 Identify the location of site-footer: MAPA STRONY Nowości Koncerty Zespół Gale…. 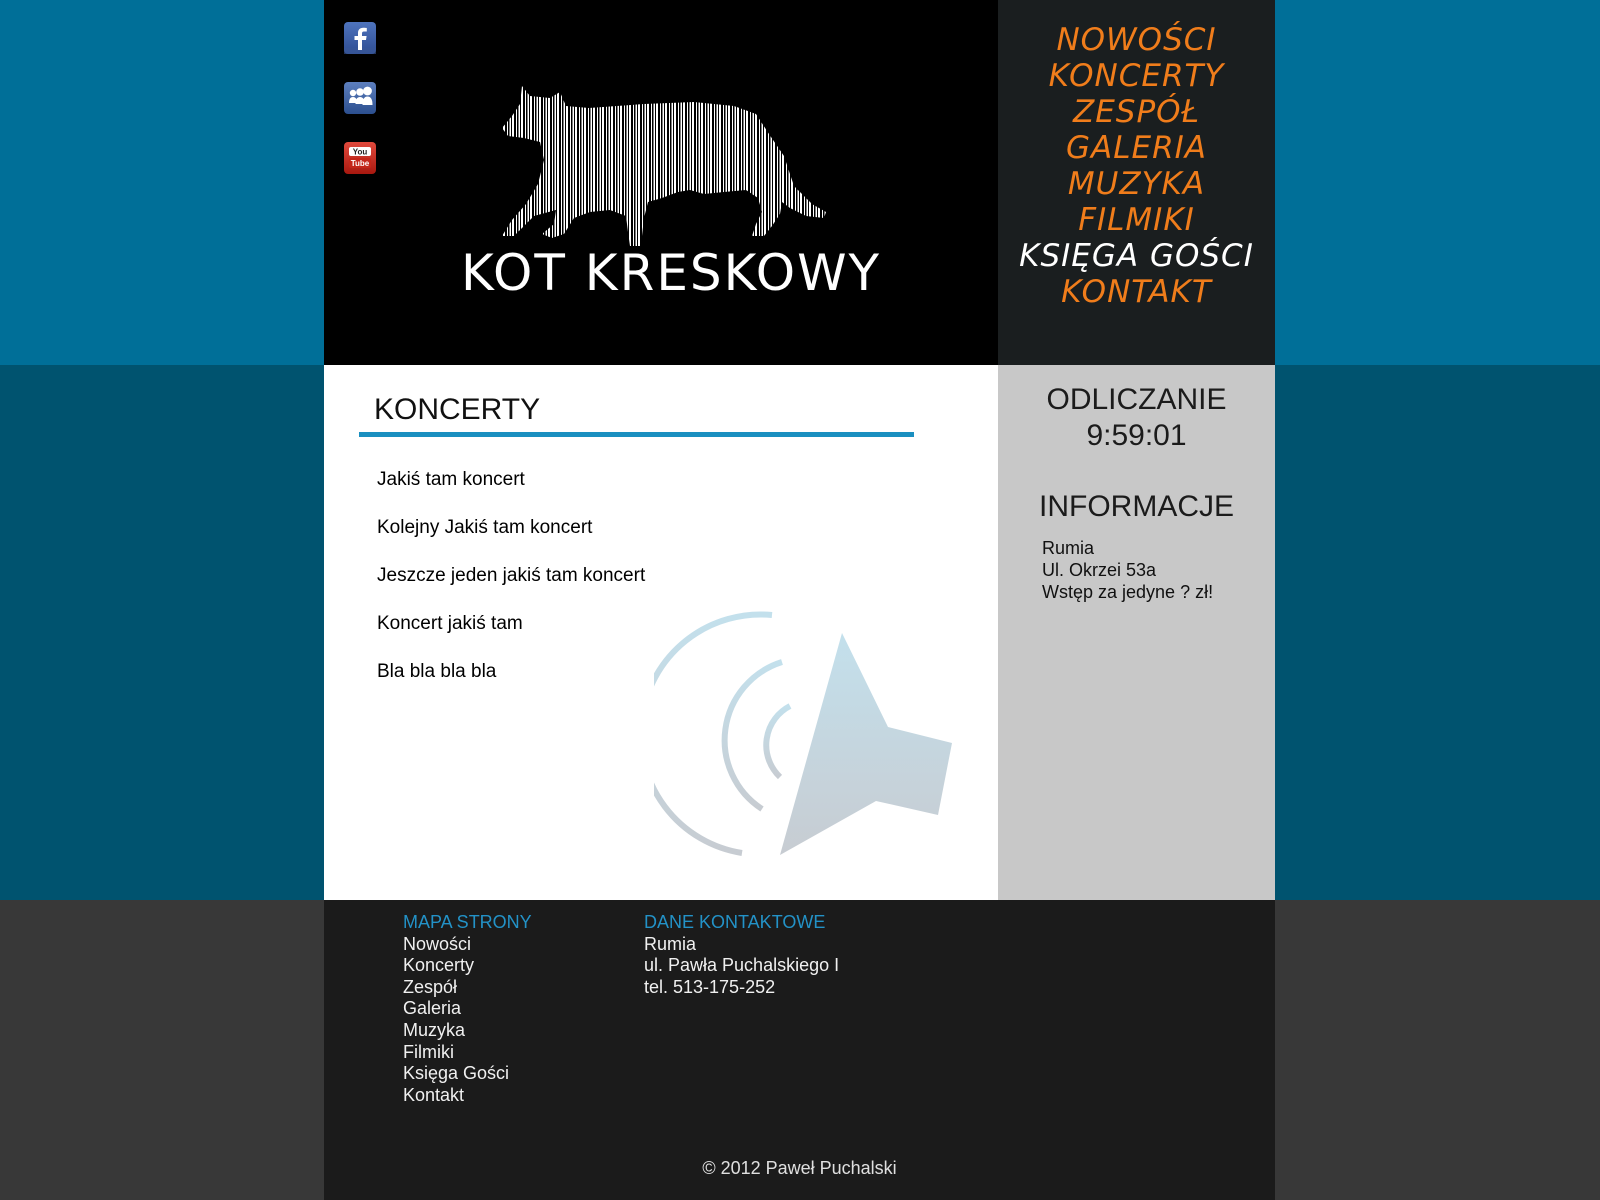
(799, 1050).